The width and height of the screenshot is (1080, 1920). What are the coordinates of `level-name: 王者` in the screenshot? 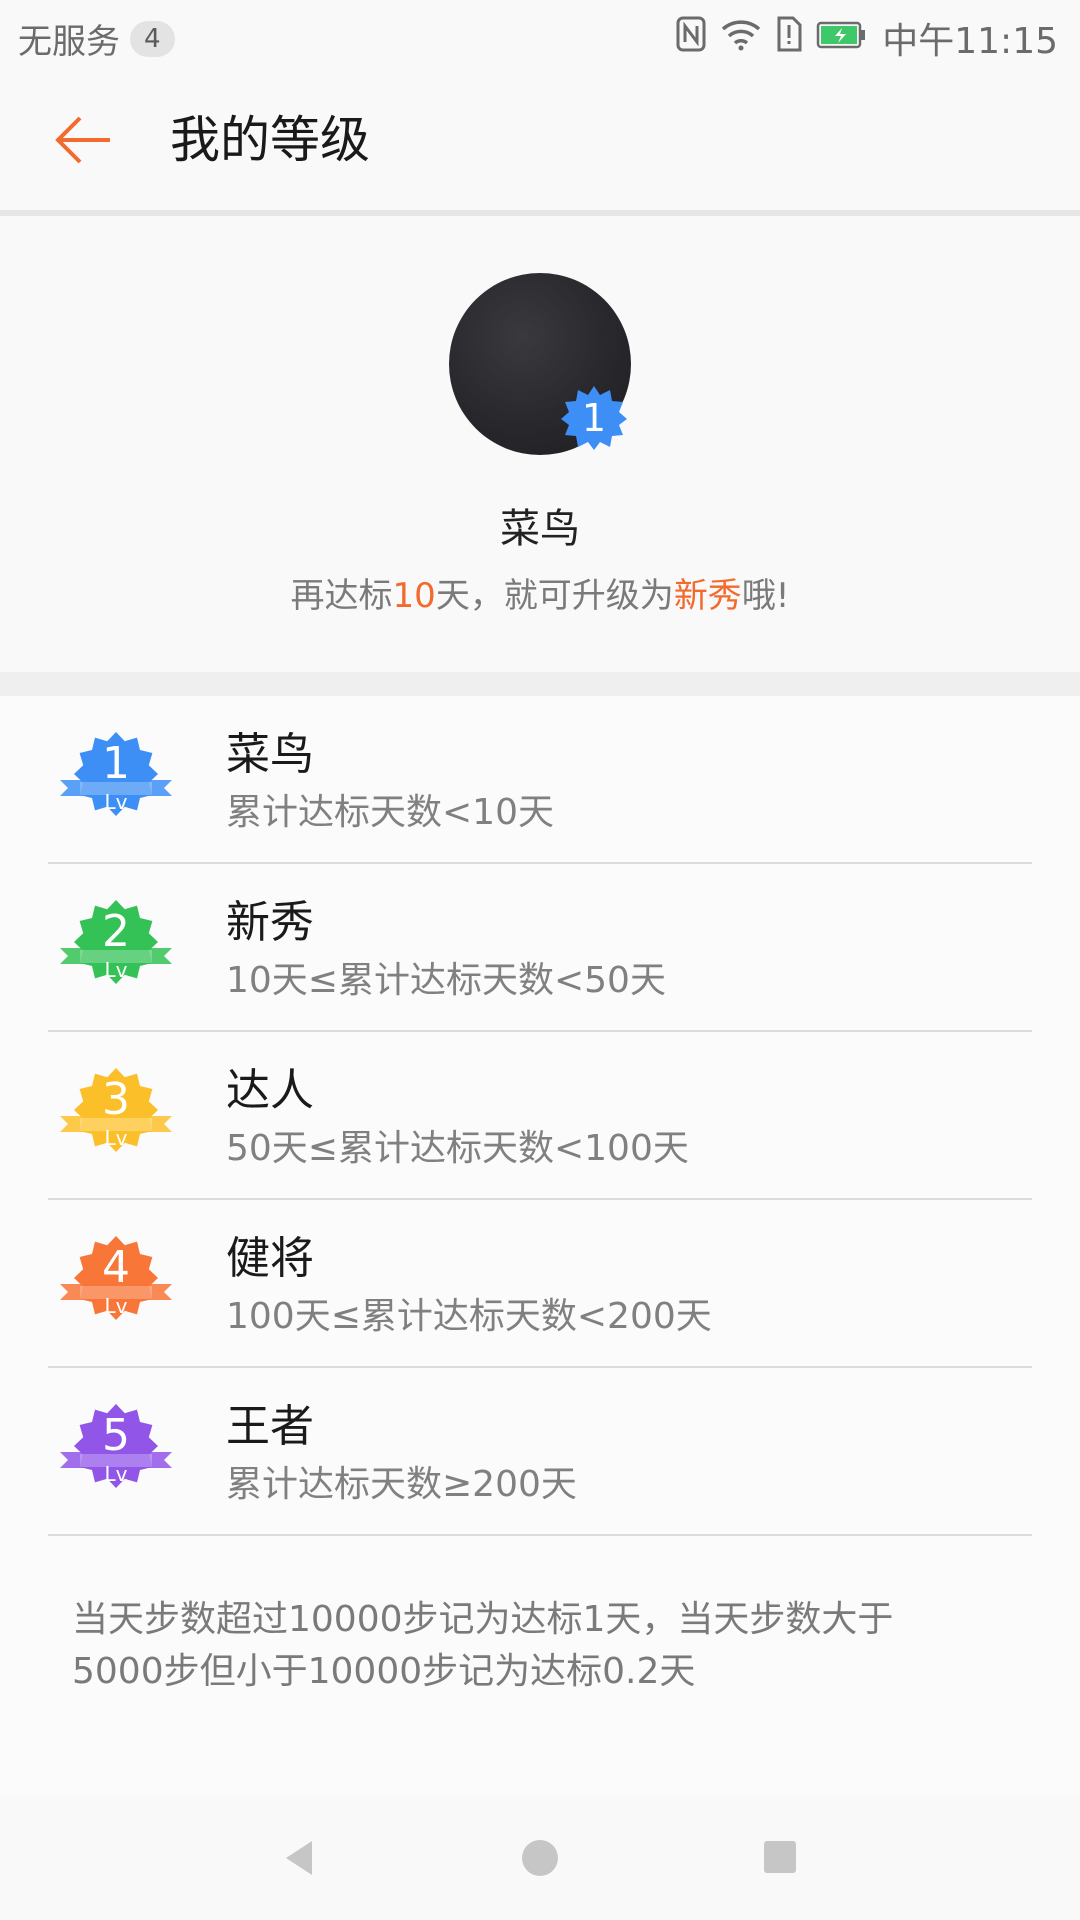 It's located at (270, 1426).